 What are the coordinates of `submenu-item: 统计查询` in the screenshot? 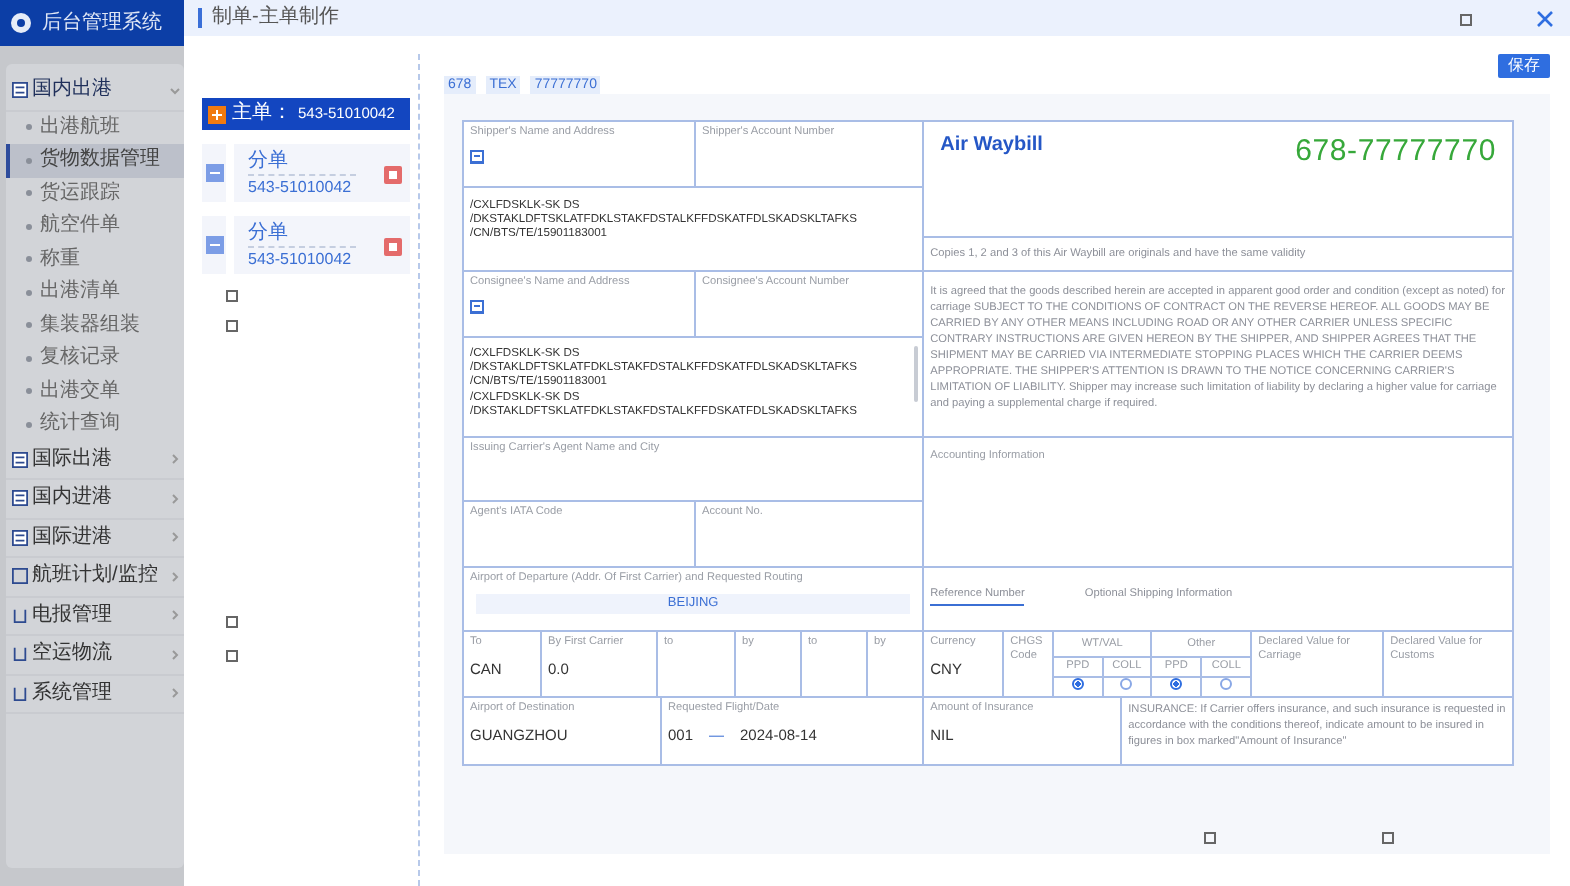 It's located at (95, 424).